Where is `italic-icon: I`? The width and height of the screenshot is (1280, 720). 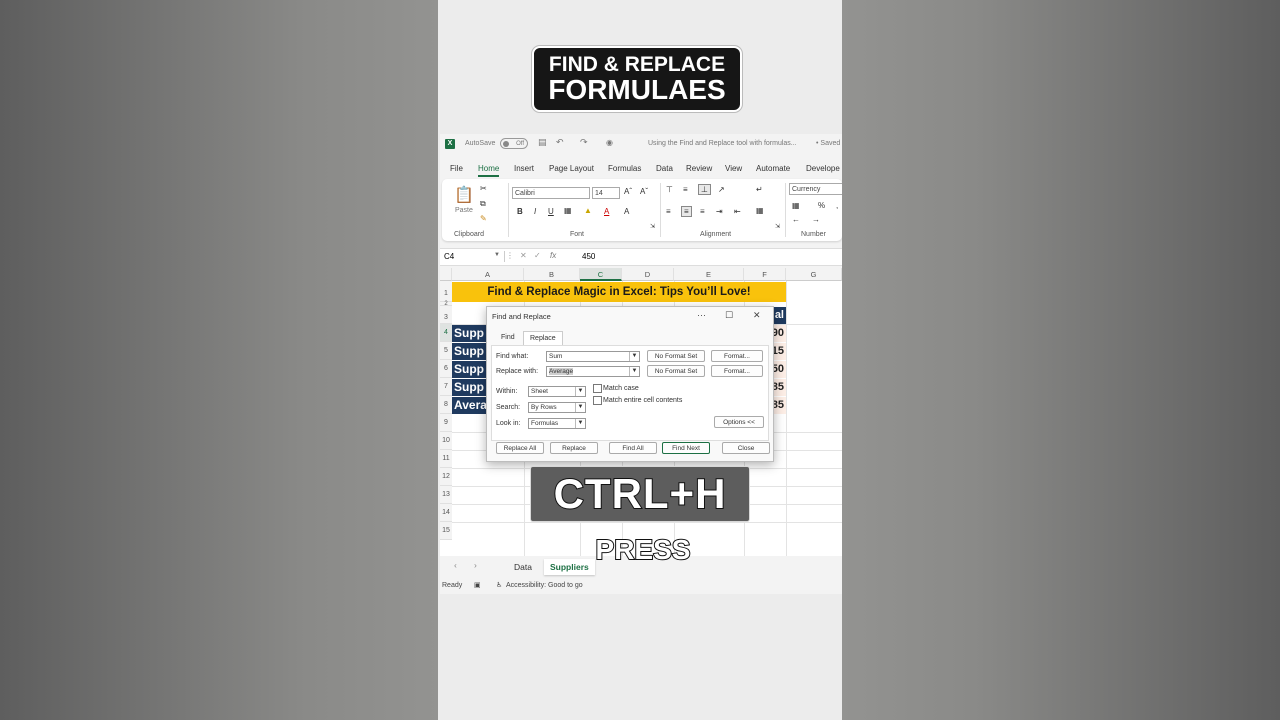
italic-icon: I is located at coordinates (535, 211).